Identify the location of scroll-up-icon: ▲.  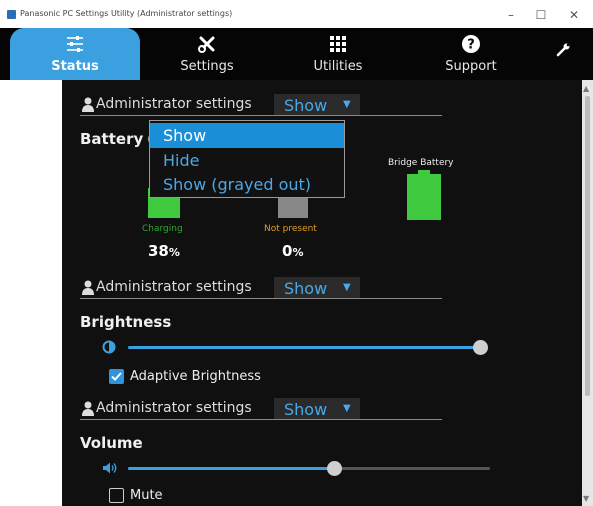
(586, 88).